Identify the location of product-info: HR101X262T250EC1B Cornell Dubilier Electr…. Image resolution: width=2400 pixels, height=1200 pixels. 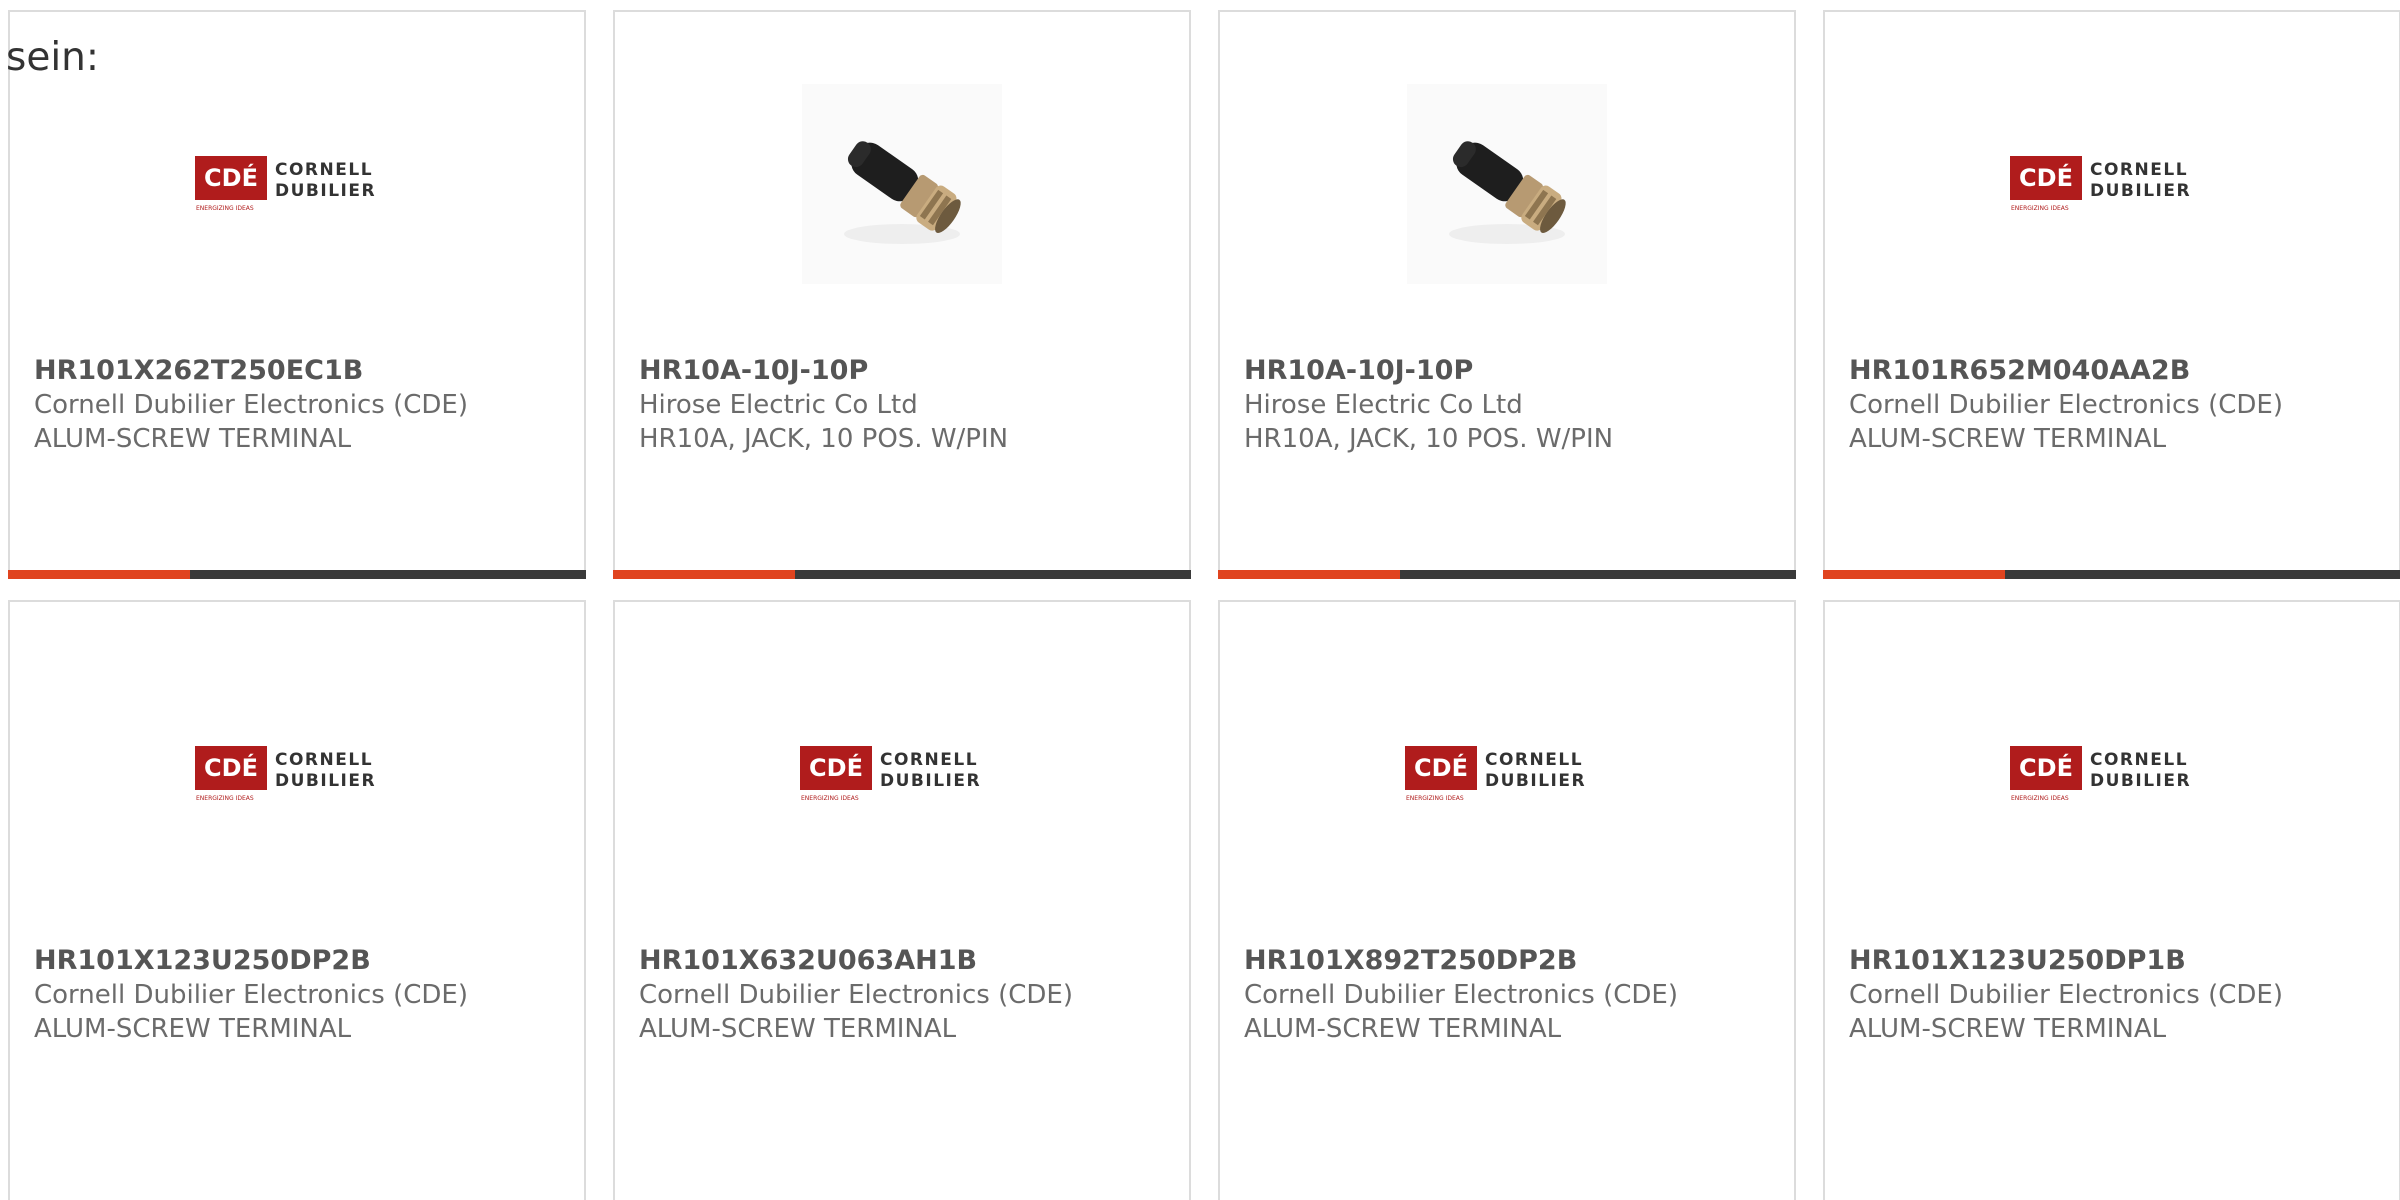
(301, 405).